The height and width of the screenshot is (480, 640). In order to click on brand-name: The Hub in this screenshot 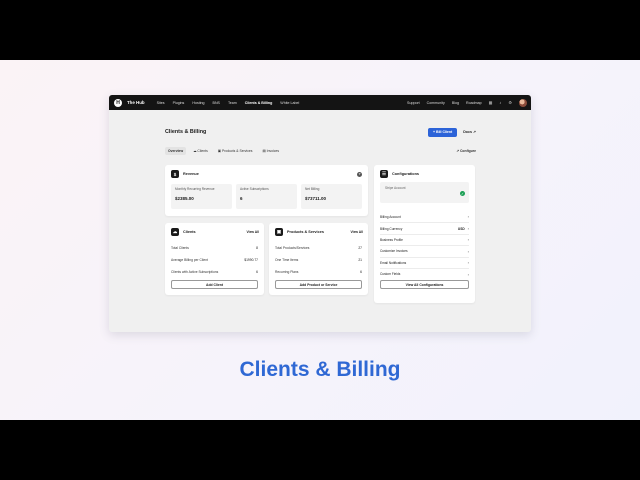, I will do `click(136, 102)`.